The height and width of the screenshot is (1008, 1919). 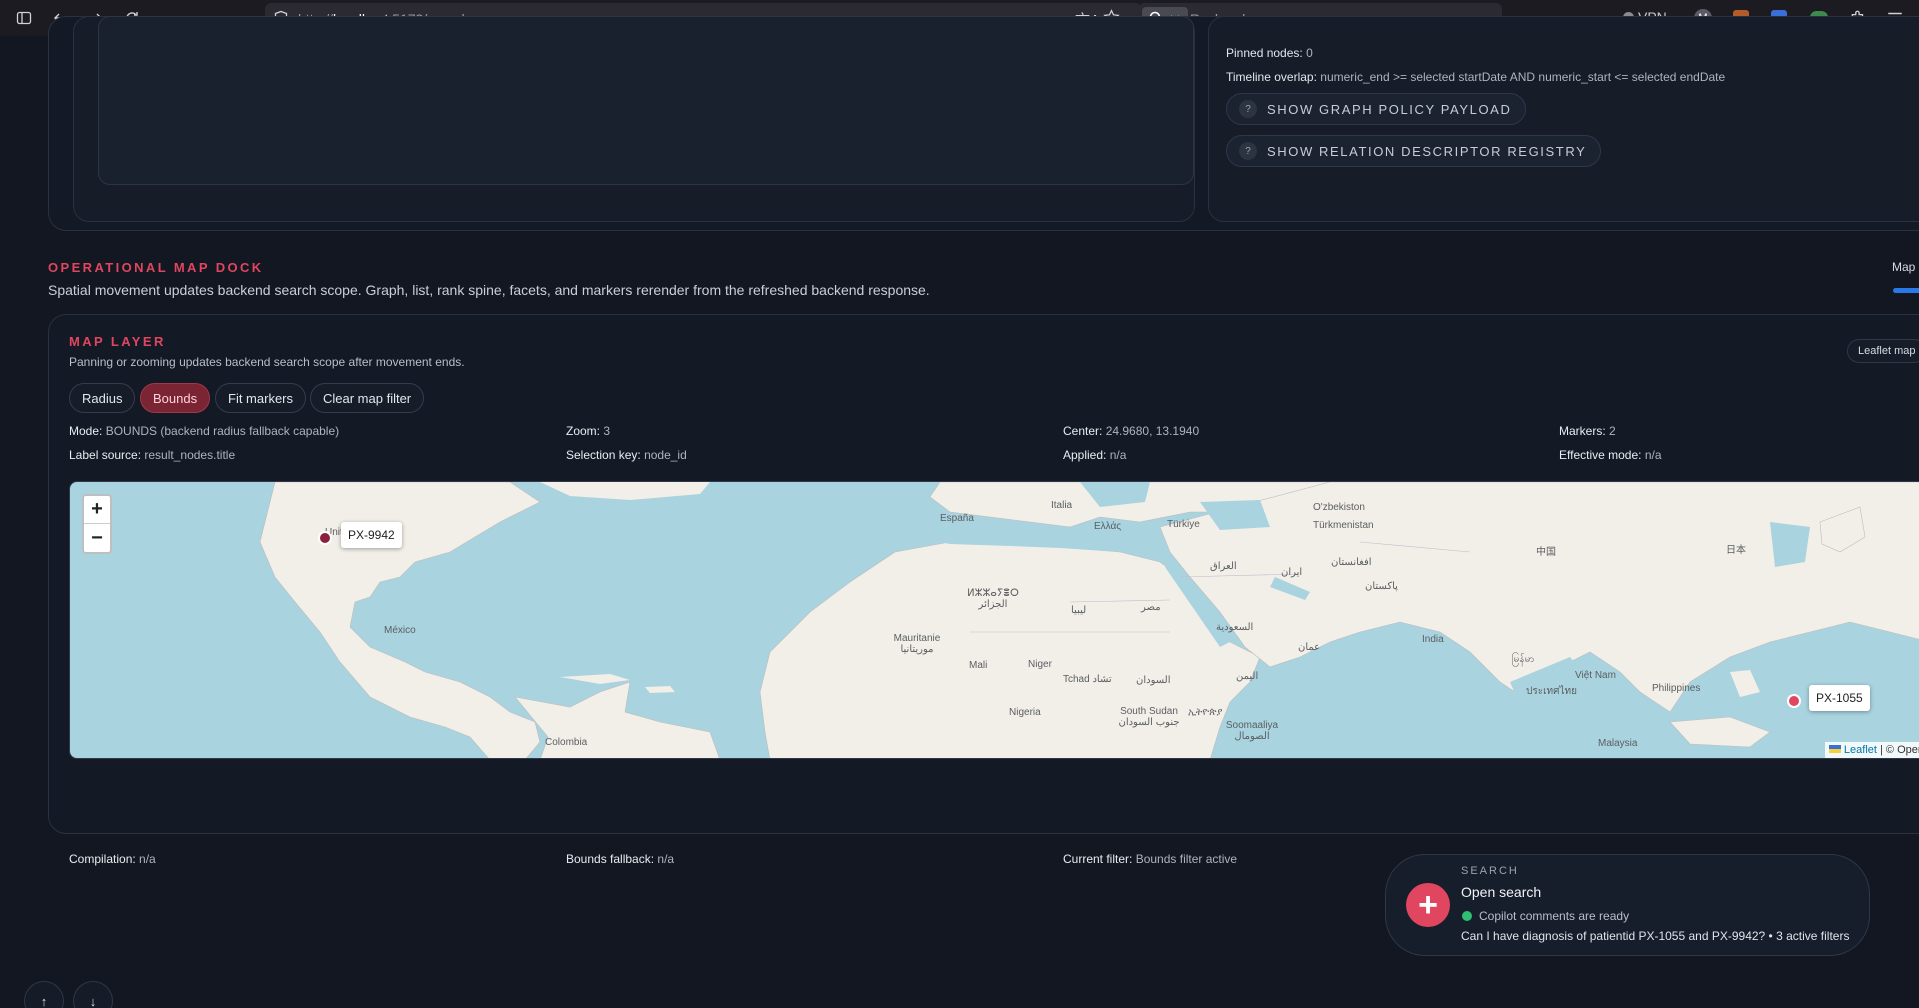 What do you see at coordinates (1183, 524) in the screenshot?
I see `place-label: Türkiye` at bounding box center [1183, 524].